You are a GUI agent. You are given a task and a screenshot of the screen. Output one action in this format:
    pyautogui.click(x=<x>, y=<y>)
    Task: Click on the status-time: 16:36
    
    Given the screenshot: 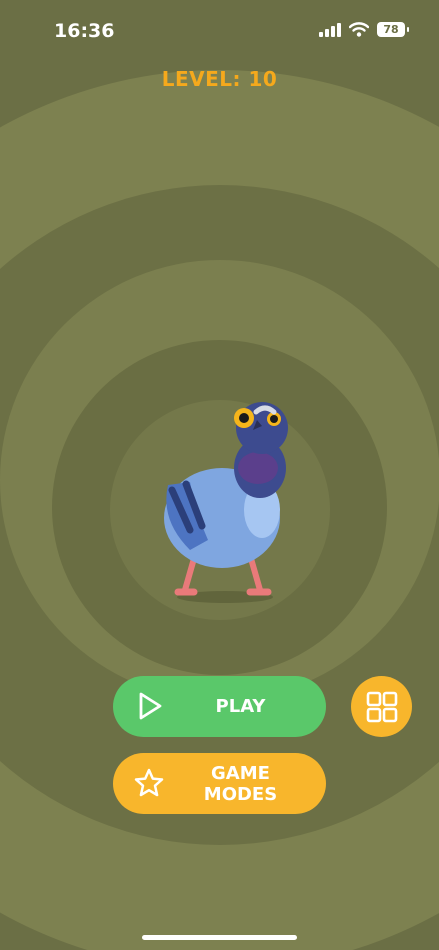 What is the action you would take?
    pyautogui.click(x=84, y=31)
    